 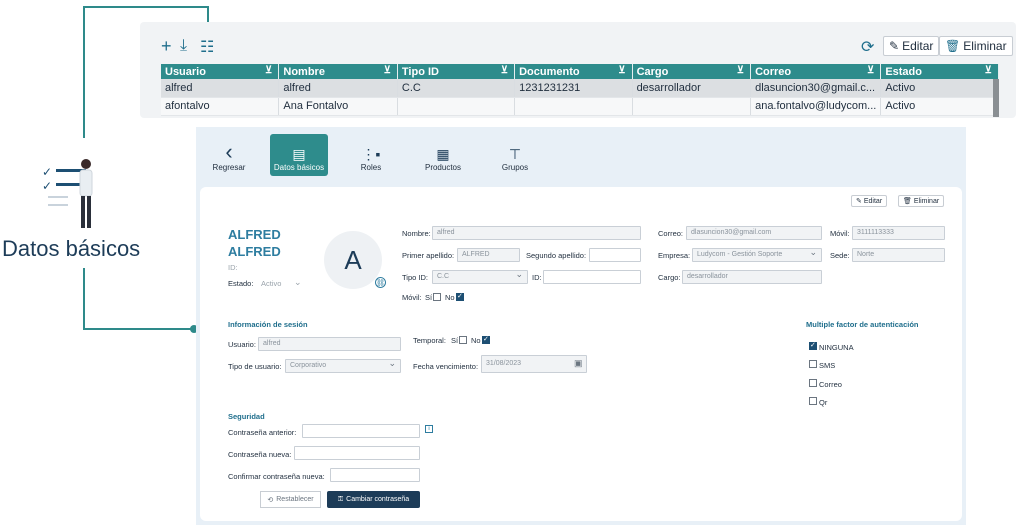 I want to click on avatar: A, so click(x=353, y=260).